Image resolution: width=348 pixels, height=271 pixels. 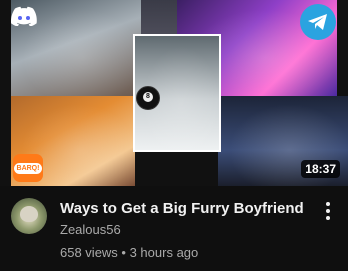 I want to click on 8-ball-icon: 8, so click(x=148, y=98).